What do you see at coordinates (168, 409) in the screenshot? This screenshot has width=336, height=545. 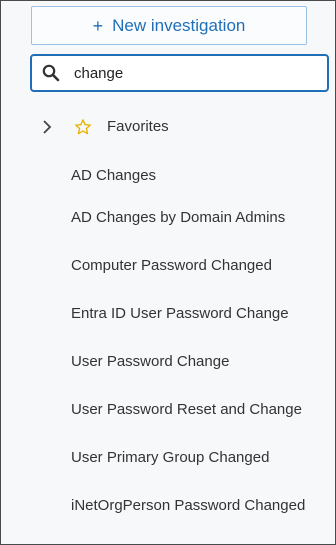 I see `list-item: User Password Reset and Change` at bounding box center [168, 409].